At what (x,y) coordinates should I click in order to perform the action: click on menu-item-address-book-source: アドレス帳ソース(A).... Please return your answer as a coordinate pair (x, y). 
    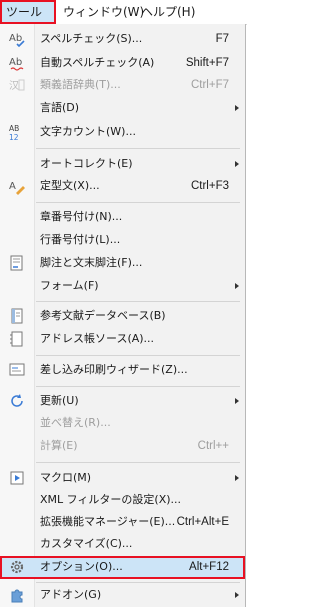
    Looking at the image, I should click on (122, 339).